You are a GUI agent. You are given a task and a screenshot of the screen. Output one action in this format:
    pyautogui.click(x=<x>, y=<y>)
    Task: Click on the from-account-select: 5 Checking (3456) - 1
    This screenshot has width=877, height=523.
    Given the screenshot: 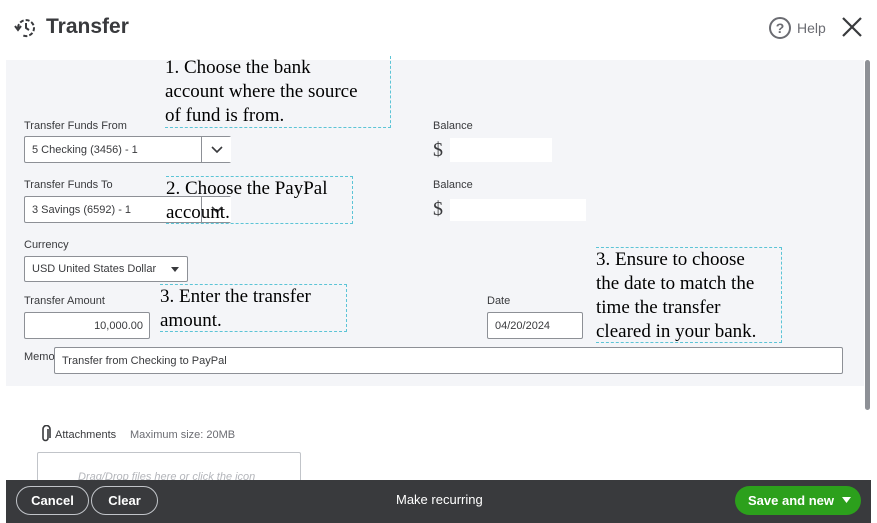 What is the action you would take?
    pyautogui.click(x=127, y=149)
    